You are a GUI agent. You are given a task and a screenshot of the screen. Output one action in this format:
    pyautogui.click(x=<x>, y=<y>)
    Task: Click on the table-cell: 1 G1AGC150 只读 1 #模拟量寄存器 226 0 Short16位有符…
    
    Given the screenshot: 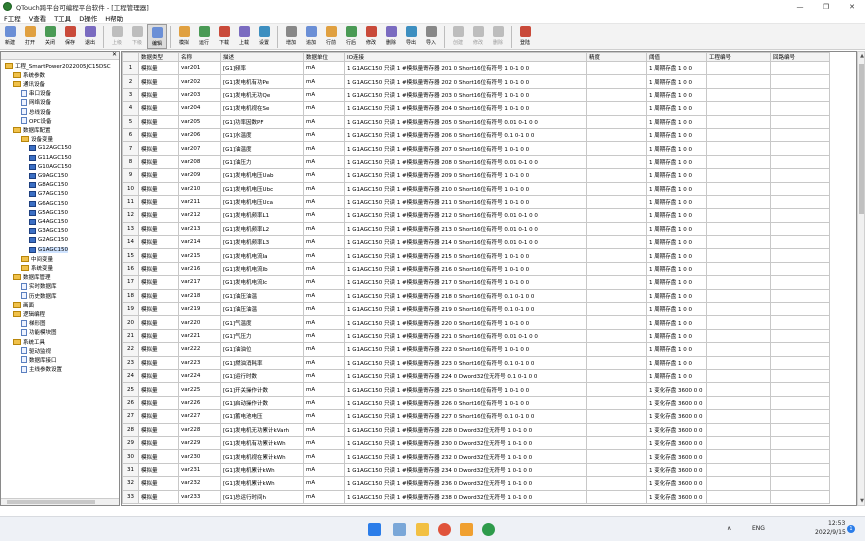 What is the action you would take?
    pyautogui.click(x=465, y=403)
    